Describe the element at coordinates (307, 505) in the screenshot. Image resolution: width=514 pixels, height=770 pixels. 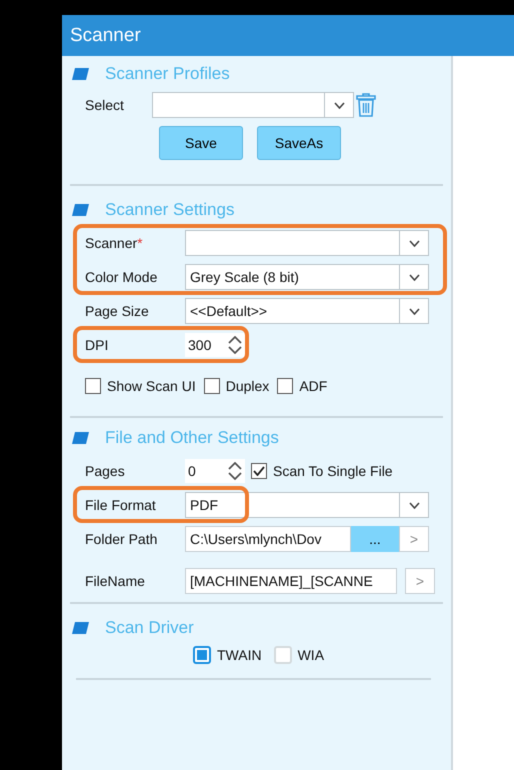
I see `dropdown: PDF` at that location.